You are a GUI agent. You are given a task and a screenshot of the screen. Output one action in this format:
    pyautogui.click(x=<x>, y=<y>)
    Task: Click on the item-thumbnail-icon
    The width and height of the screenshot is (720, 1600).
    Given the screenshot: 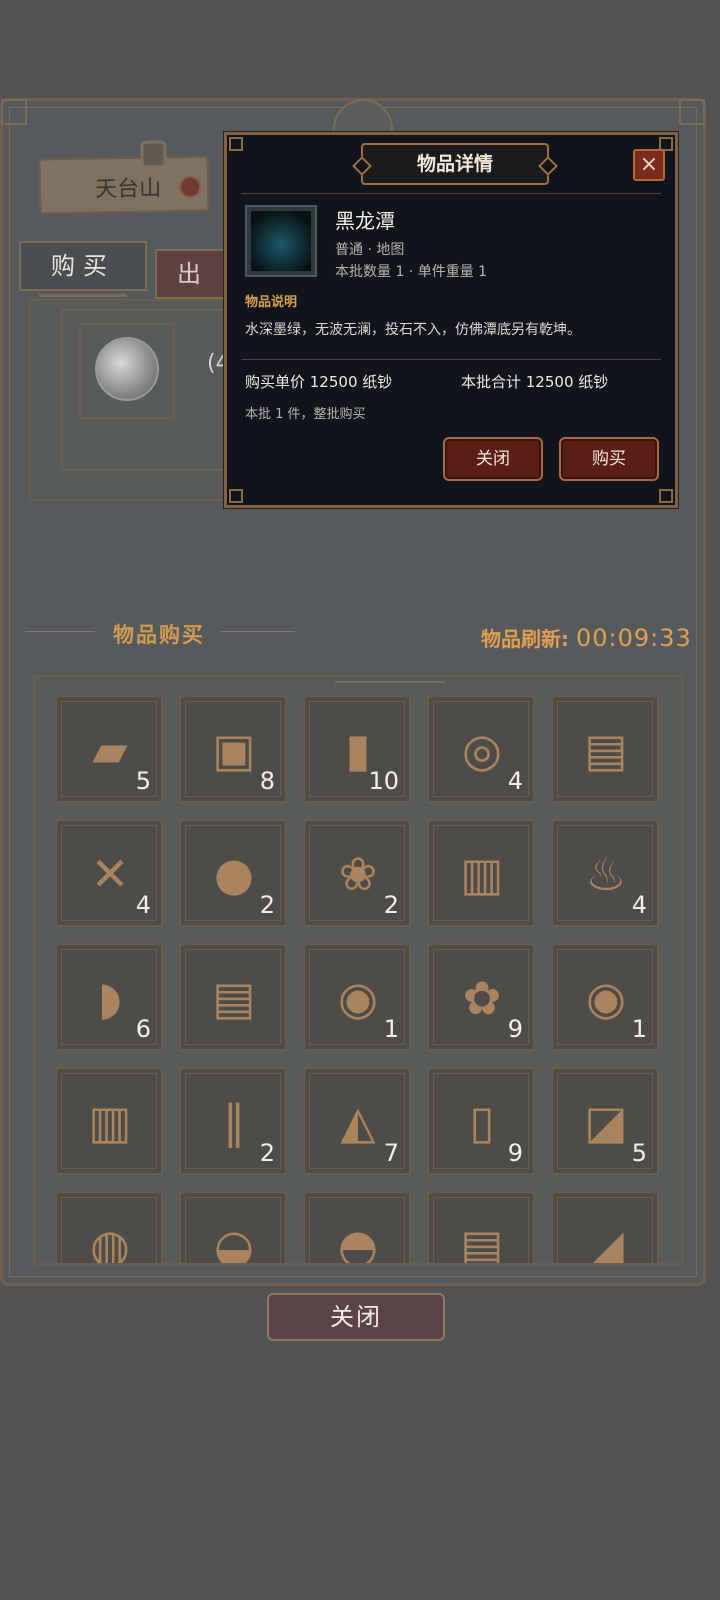 What is the action you would take?
    pyautogui.click(x=281, y=241)
    